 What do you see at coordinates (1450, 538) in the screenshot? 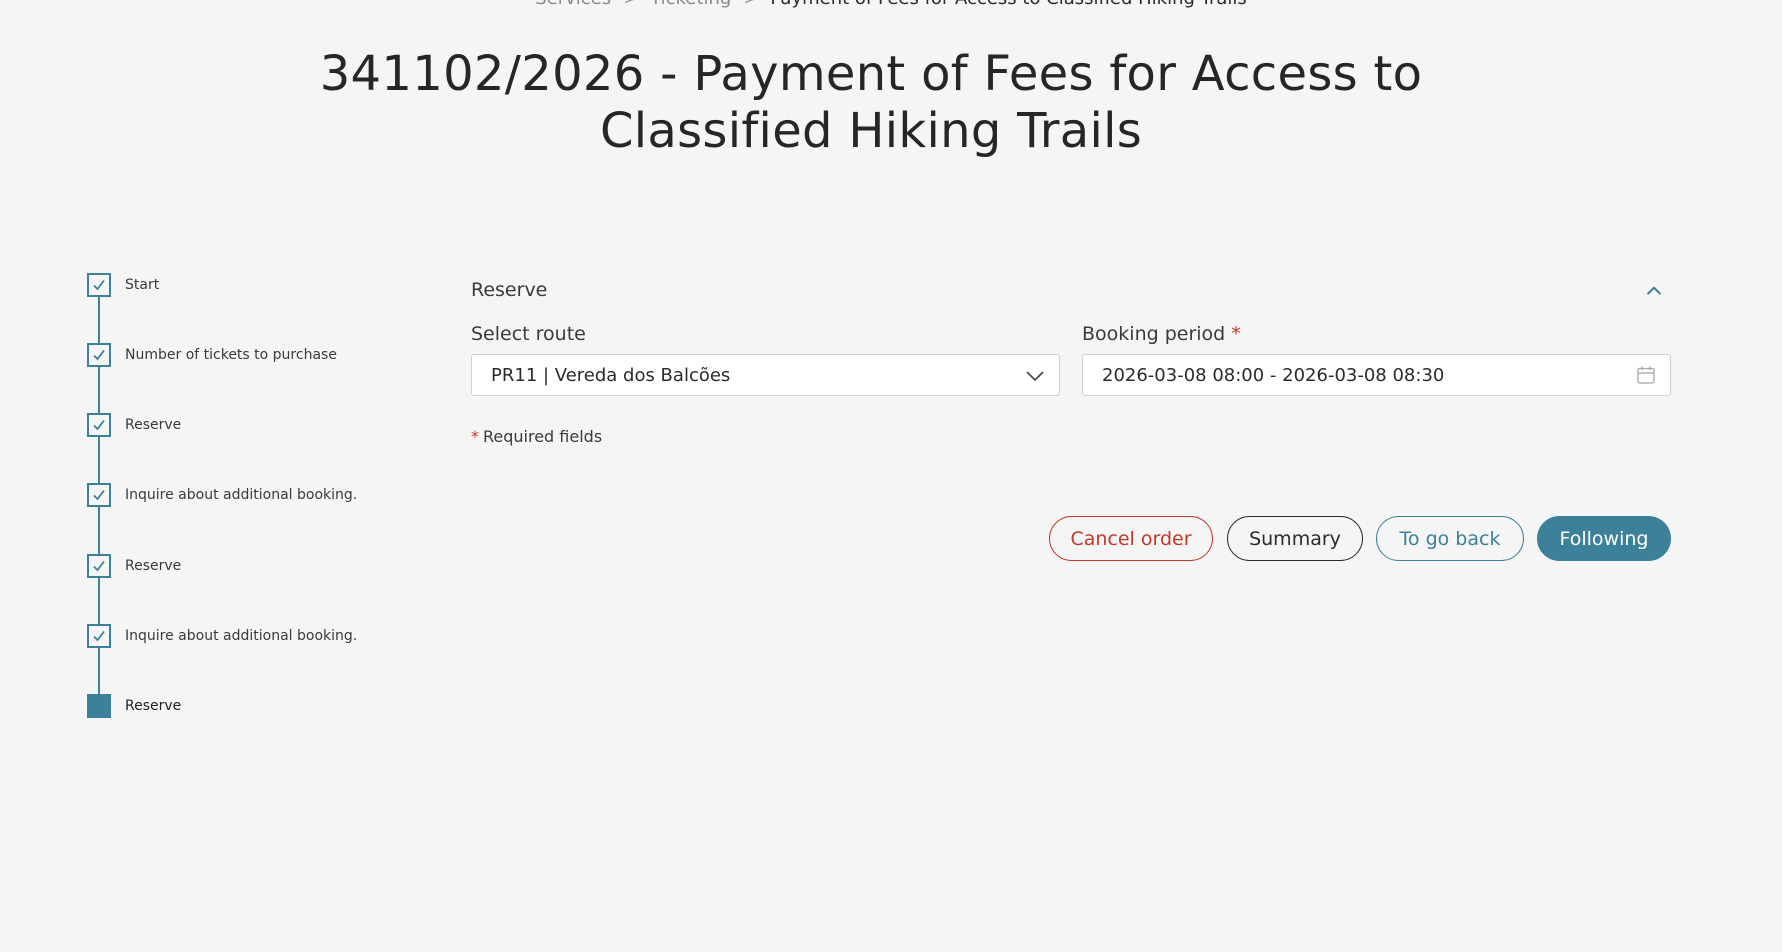
I see `back-button: To go back` at bounding box center [1450, 538].